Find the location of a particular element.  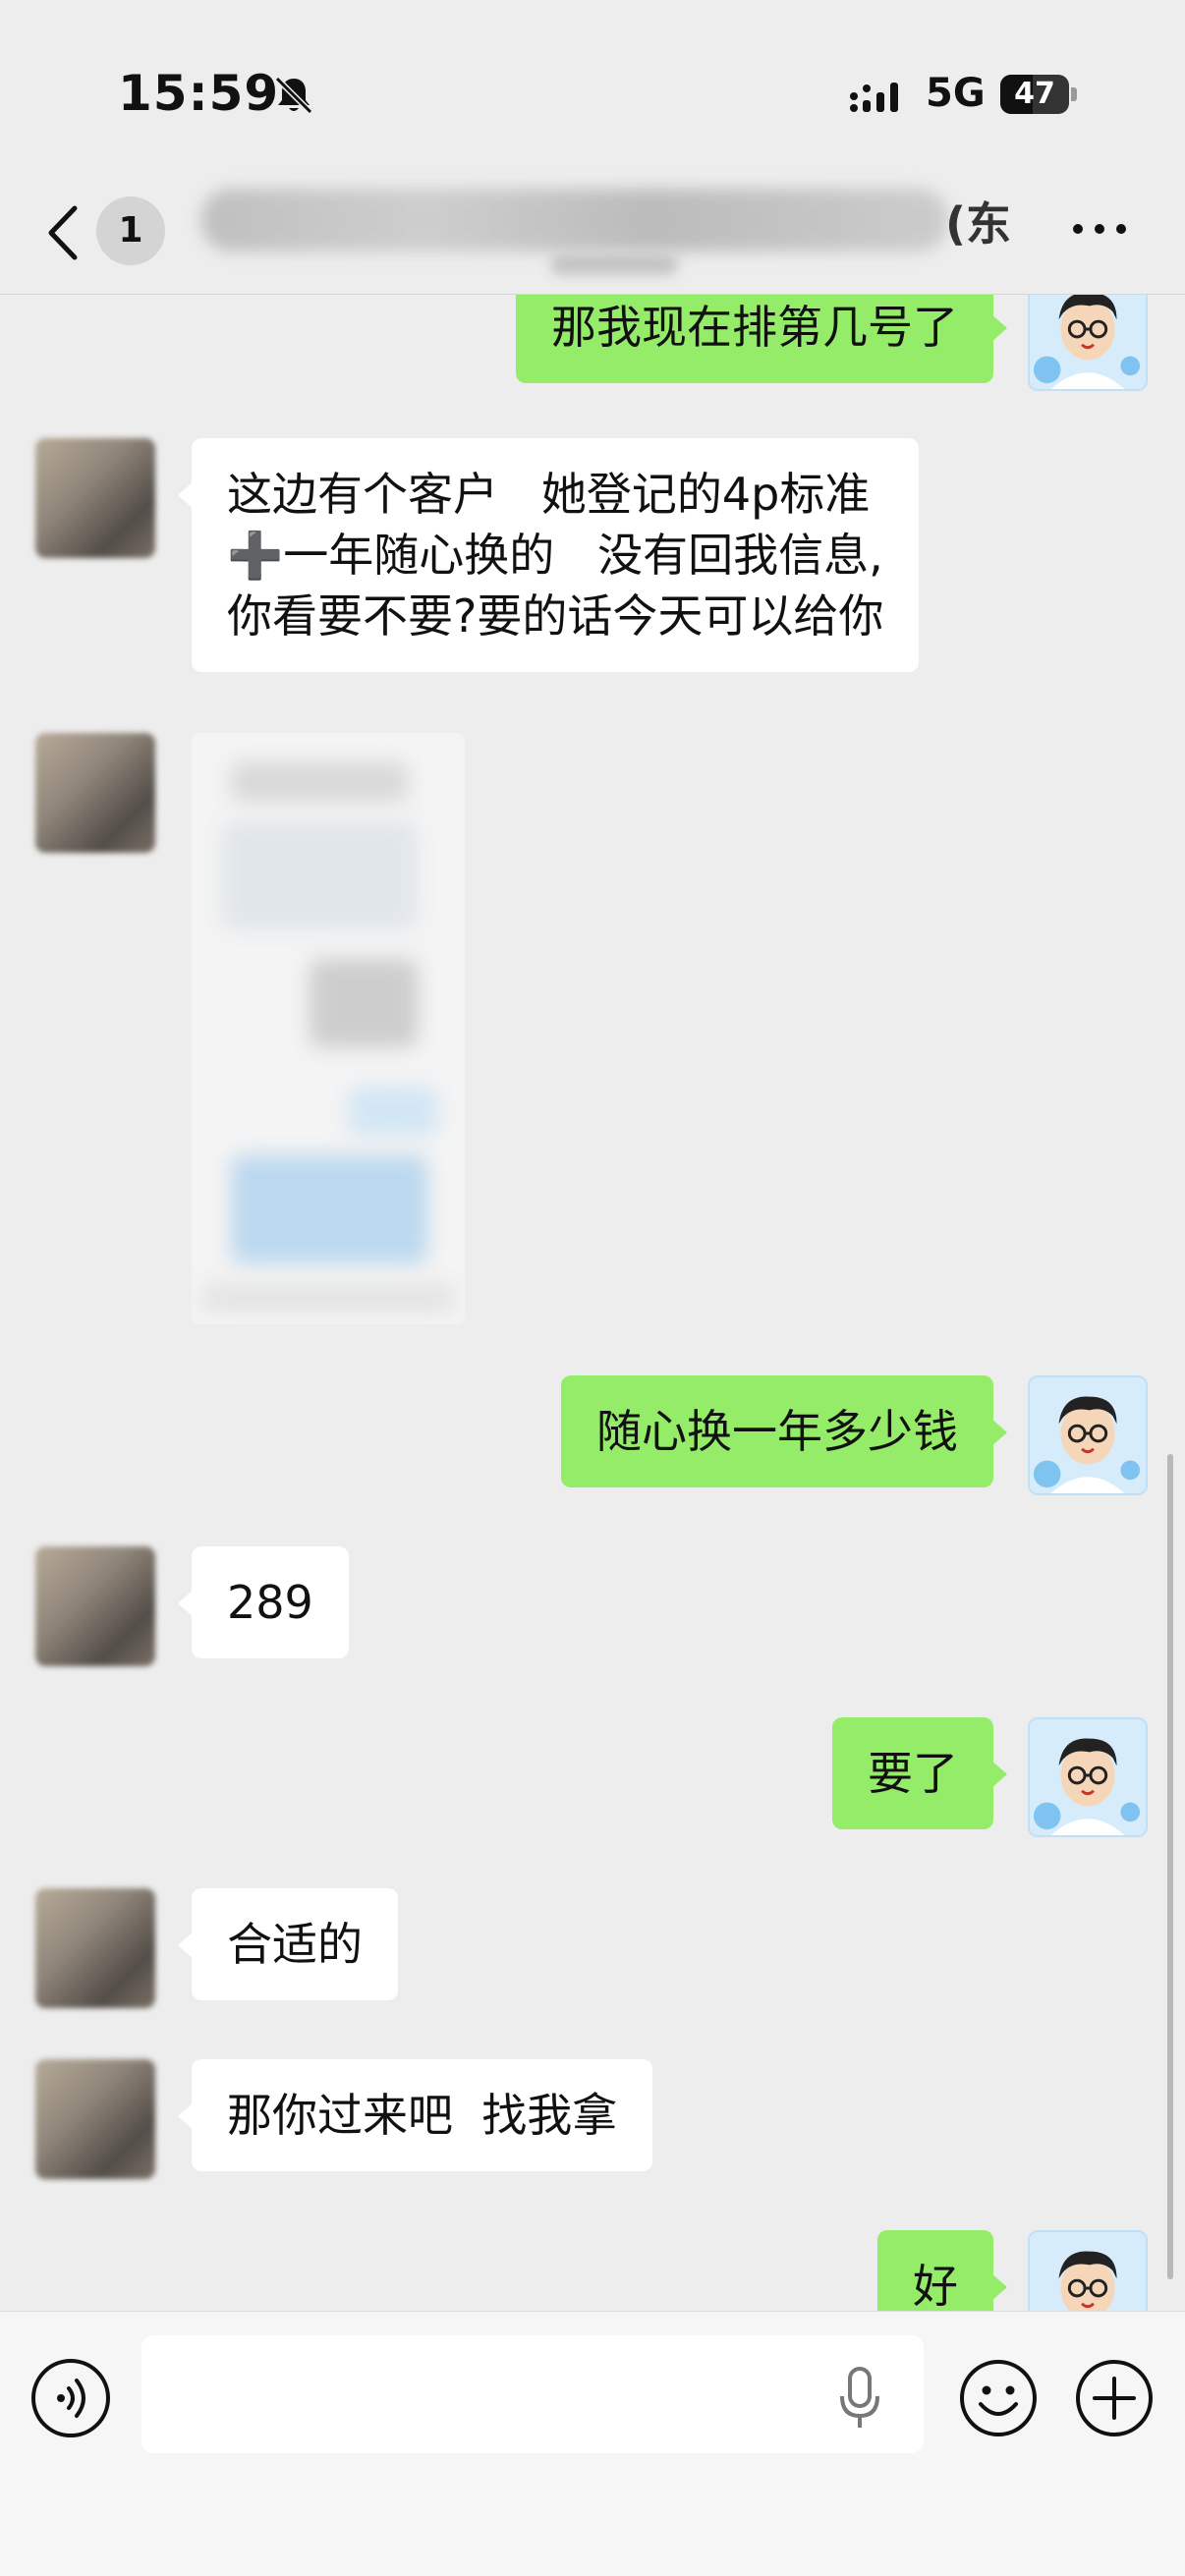

message-input is located at coordinates (532, 2394).